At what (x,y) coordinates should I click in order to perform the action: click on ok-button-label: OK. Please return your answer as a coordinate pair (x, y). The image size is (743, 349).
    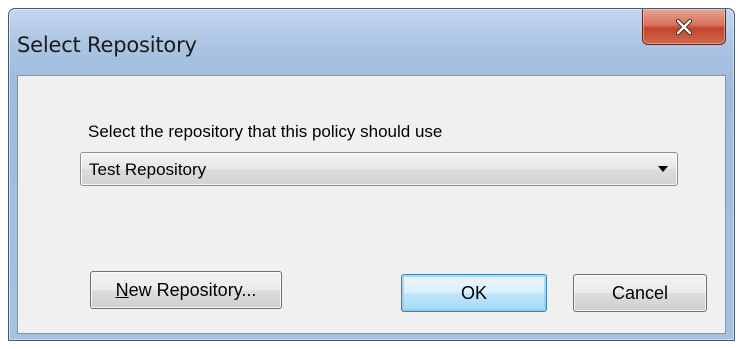
    Looking at the image, I should click on (473, 292).